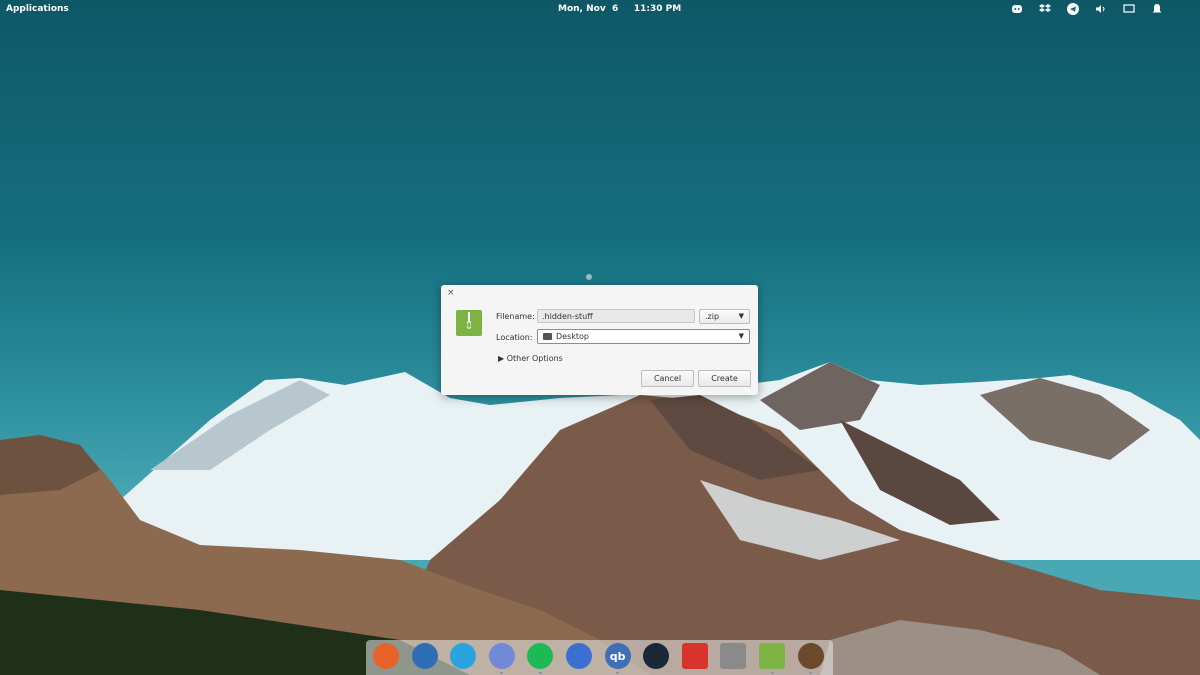  Describe the element at coordinates (386, 656) in the screenshot. I see `dock-firefox-icon` at that location.